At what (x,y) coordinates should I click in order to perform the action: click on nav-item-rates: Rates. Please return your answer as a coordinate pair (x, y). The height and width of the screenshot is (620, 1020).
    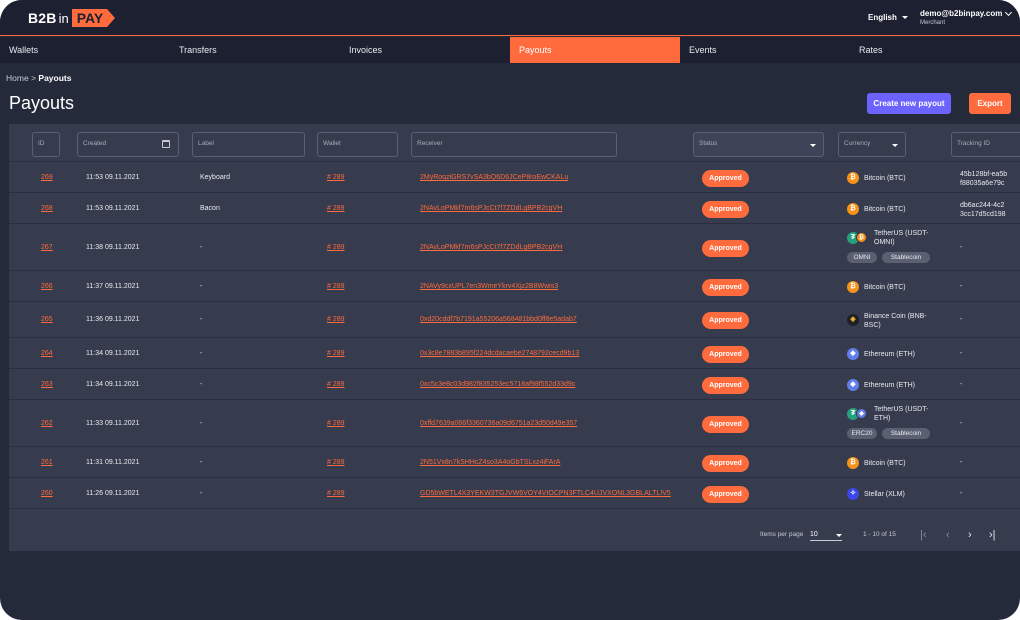
    Looking at the image, I should click on (935, 50).